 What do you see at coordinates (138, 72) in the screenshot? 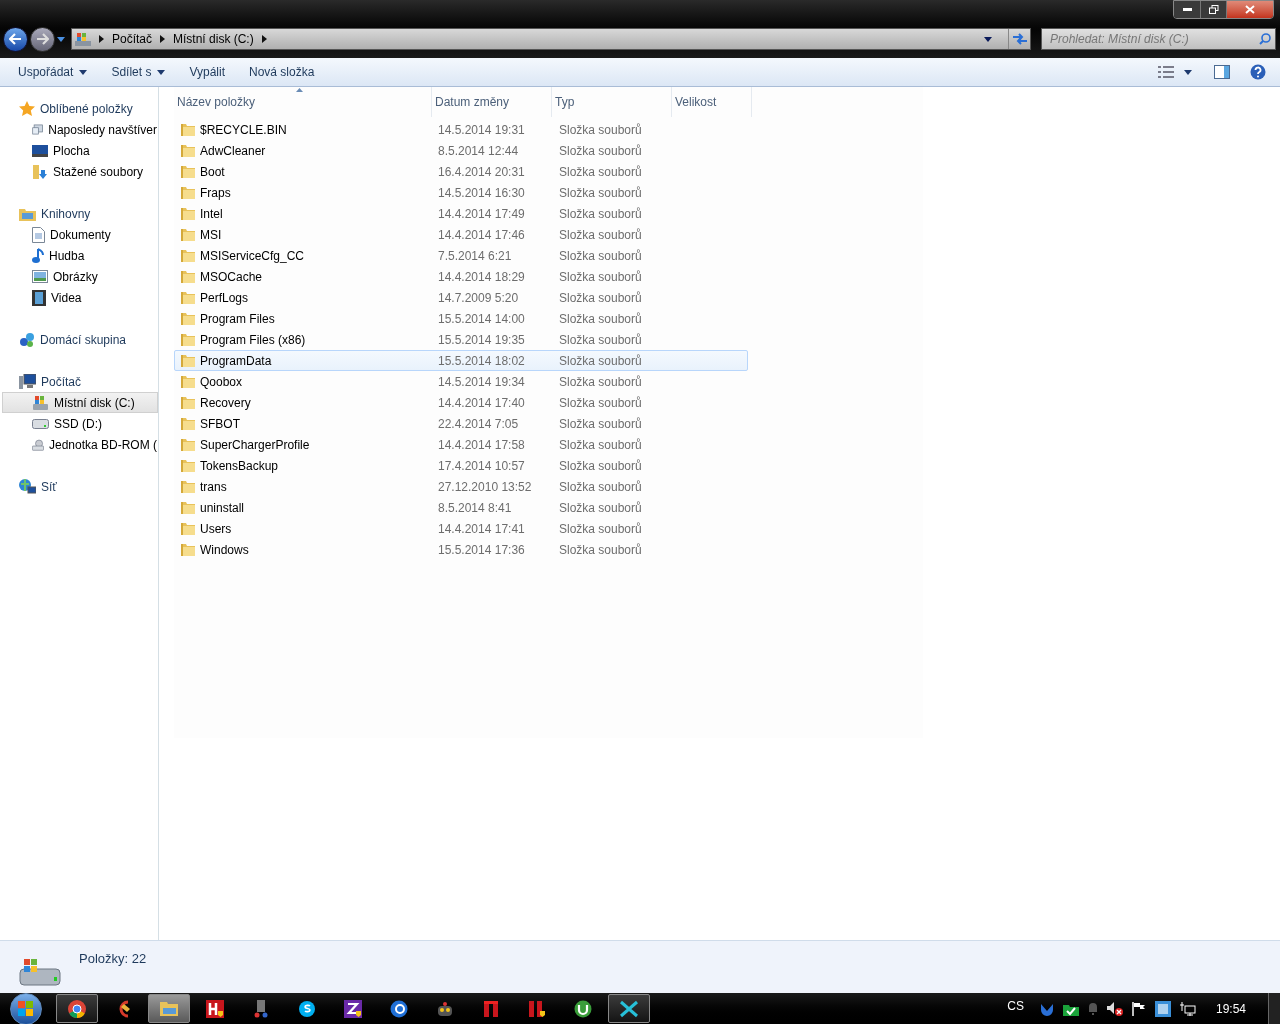
I see `toolbar-button: Sdílet s` at bounding box center [138, 72].